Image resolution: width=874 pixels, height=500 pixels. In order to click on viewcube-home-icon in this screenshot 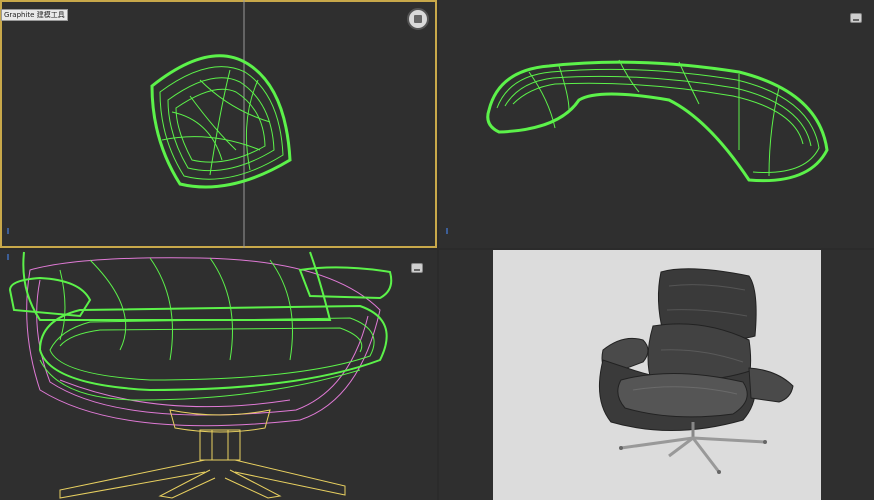, I will do `click(418, 19)`.